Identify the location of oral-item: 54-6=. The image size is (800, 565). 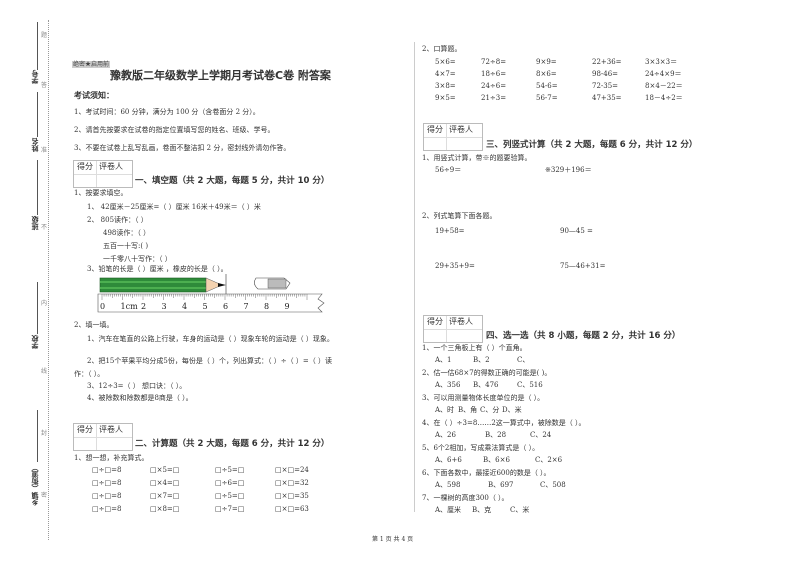
(547, 86).